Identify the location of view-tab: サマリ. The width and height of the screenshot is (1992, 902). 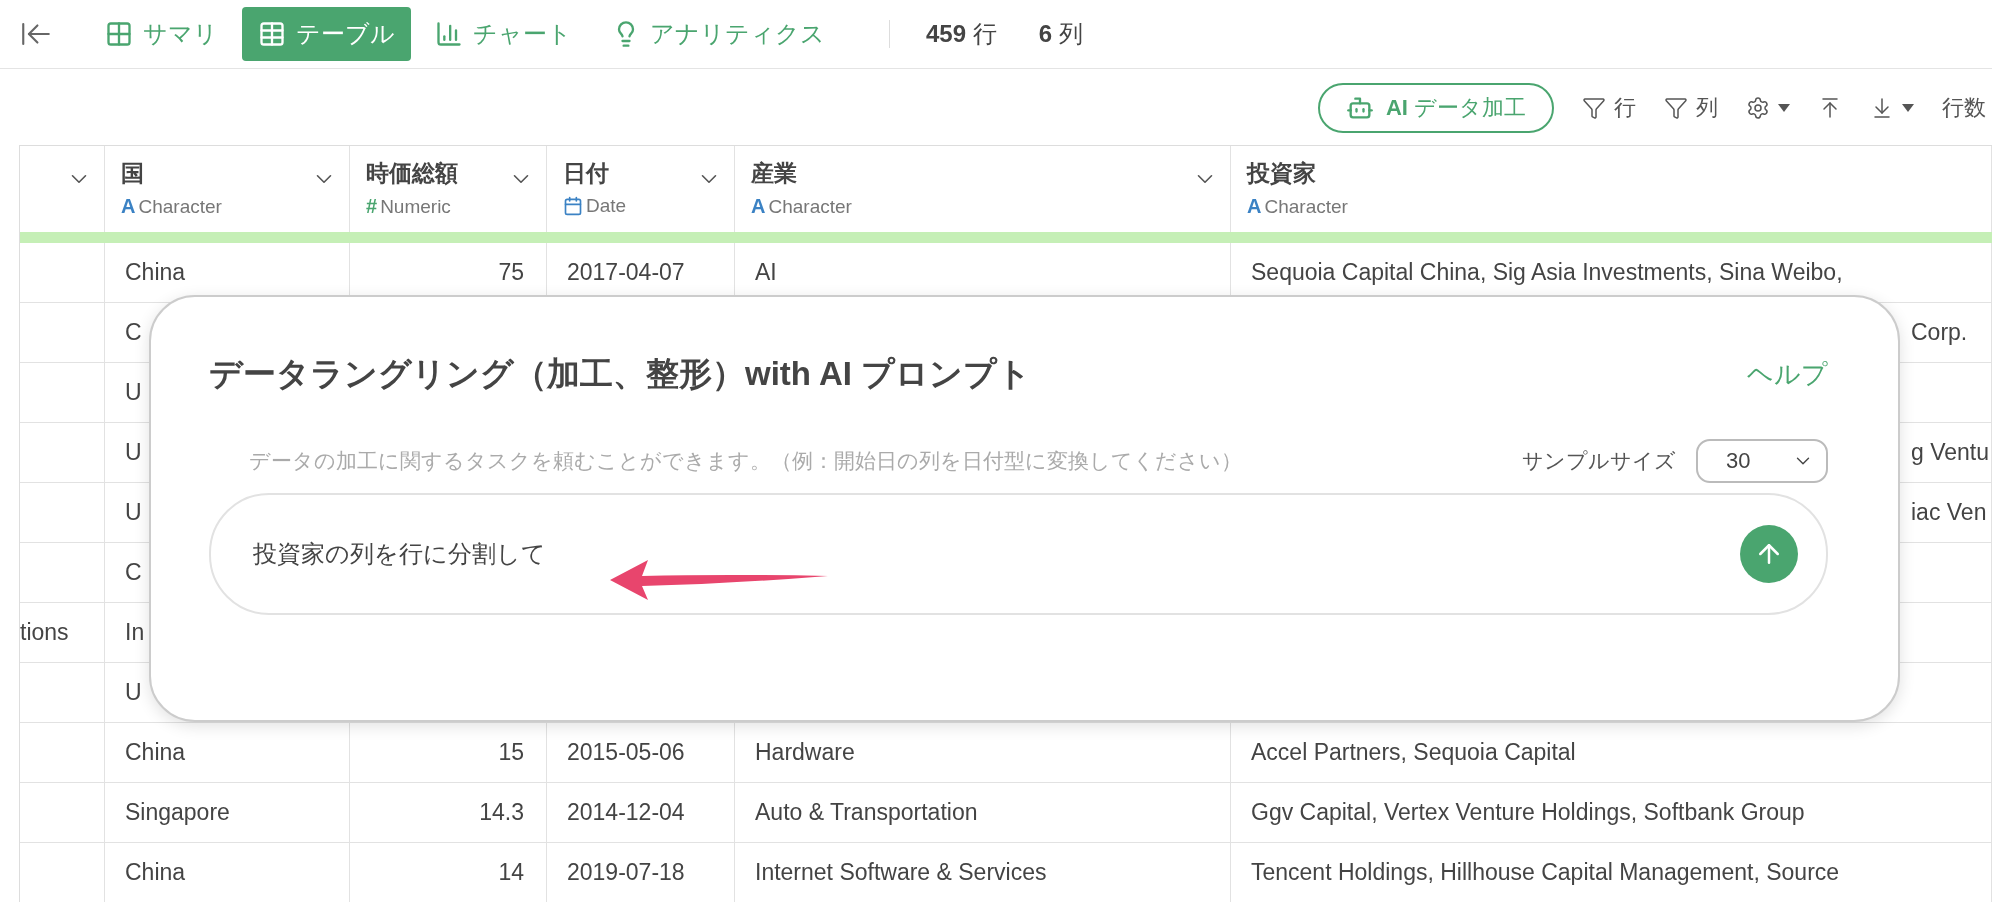
(161, 34).